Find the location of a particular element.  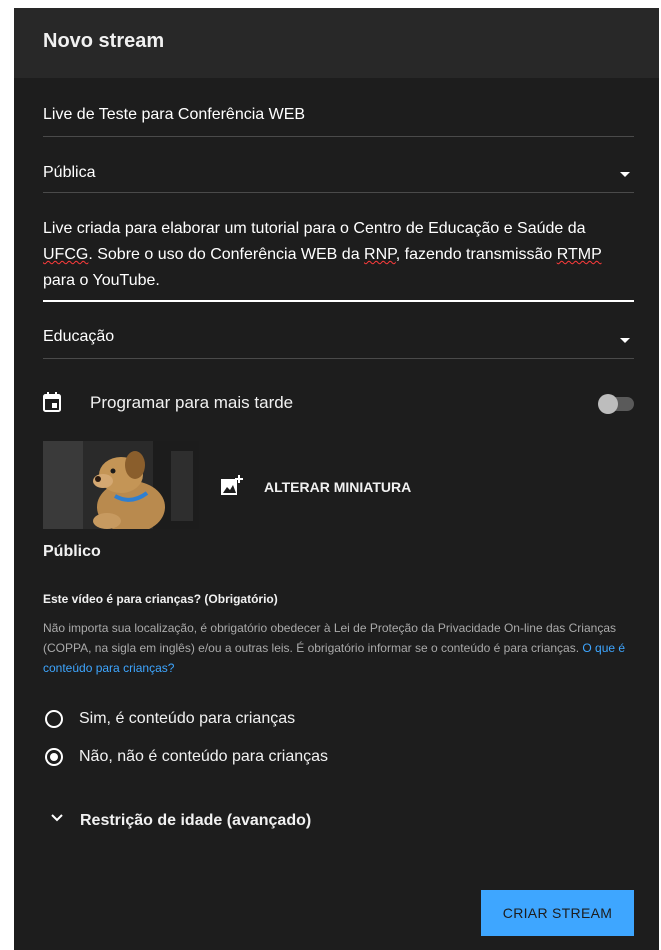

change-thumbnail-label: ALTERAR MINIATURA is located at coordinates (338, 487).